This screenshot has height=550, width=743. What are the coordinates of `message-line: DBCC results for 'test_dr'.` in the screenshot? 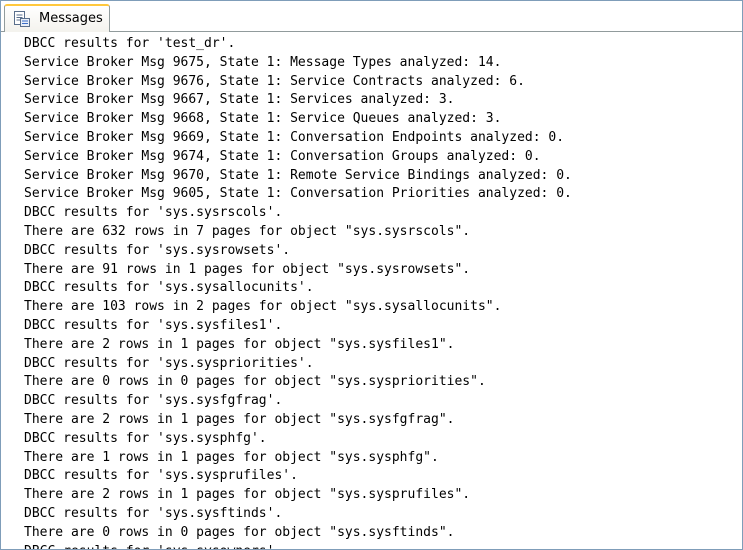 It's located at (130, 43).